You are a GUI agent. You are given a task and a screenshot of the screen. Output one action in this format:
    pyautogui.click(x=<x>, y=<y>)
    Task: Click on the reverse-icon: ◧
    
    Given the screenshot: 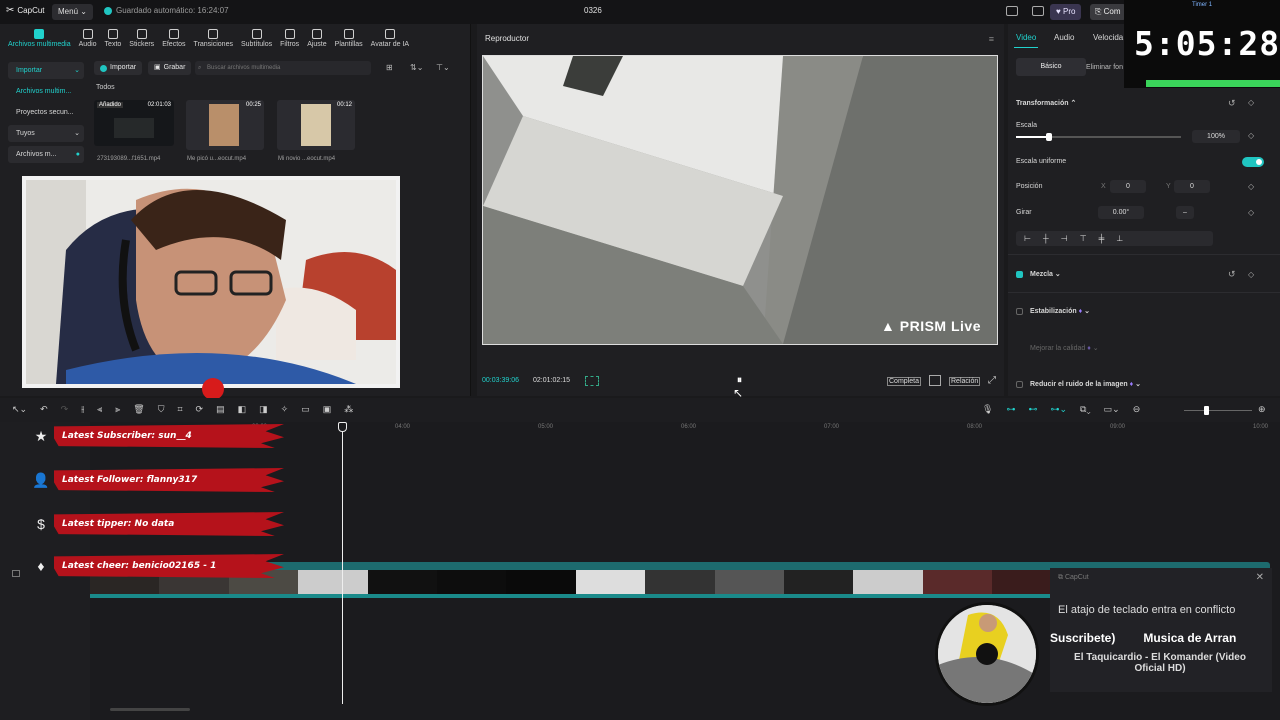 What is the action you would take?
    pyautogui.click(x=242, y=409)
    